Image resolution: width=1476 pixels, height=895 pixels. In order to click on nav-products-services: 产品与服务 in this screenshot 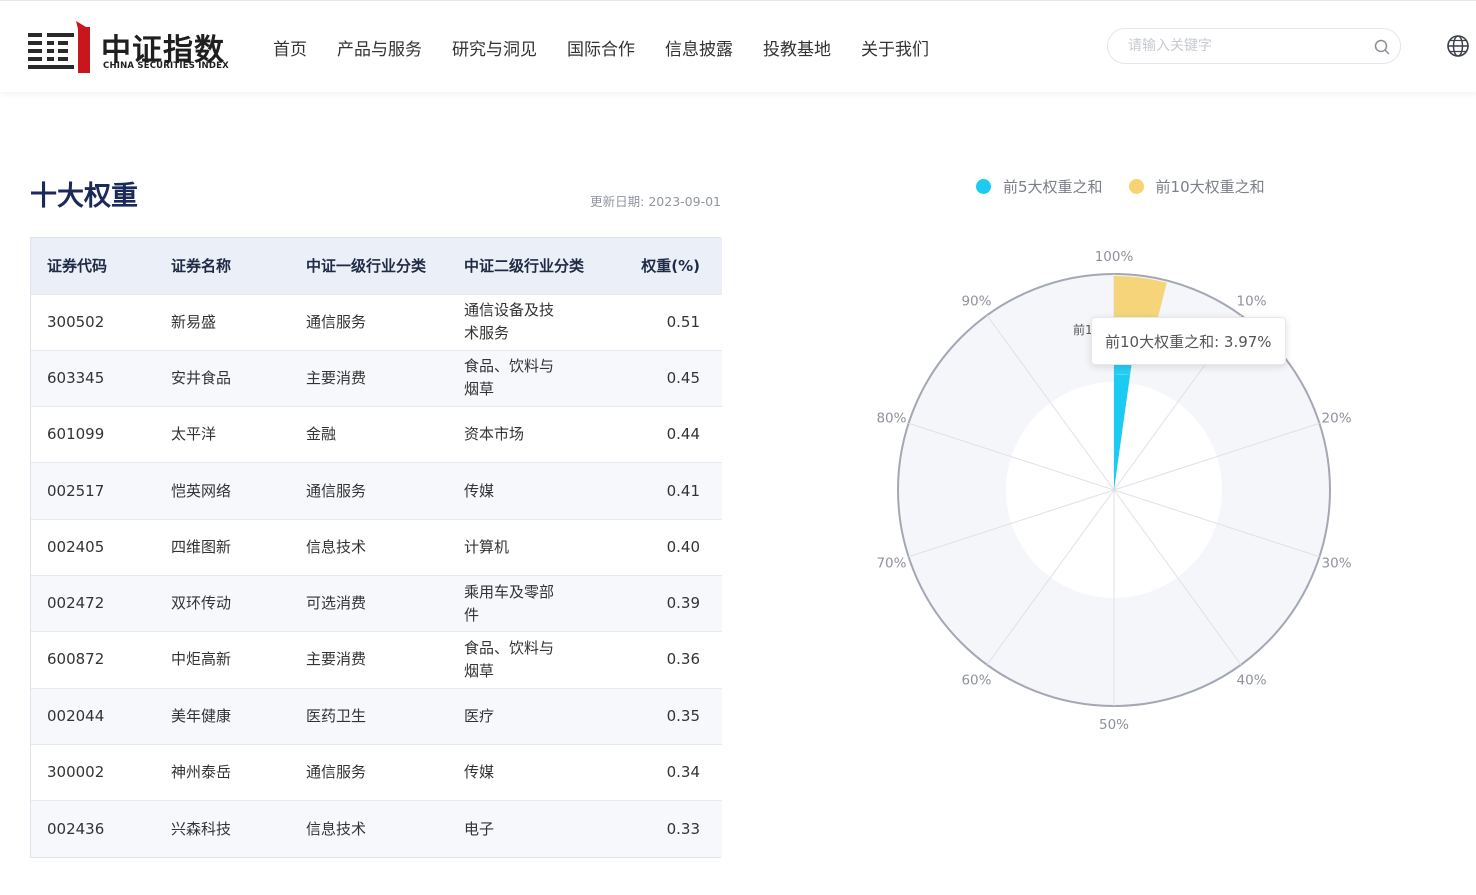, I will do `click(379, 47)`.